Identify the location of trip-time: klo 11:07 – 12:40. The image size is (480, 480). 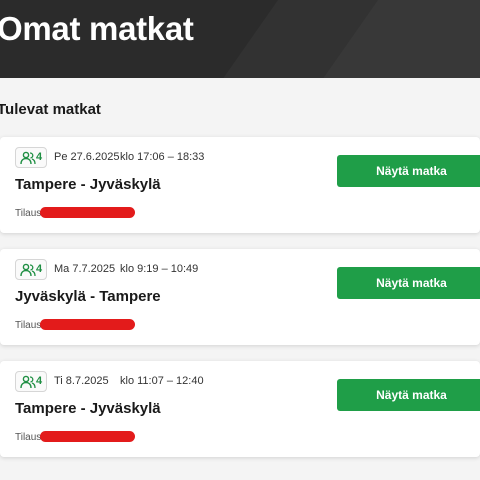
(162, 381).